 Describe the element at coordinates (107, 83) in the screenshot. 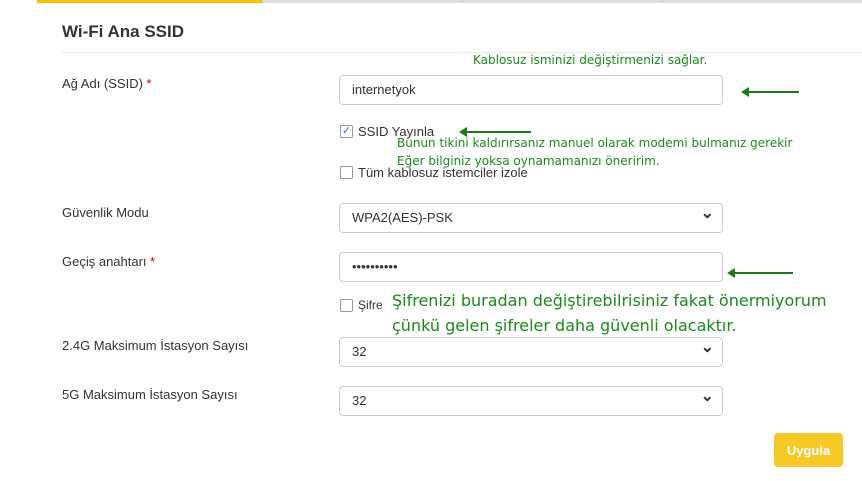

I see `ssid-label: Ağ Adı (SSID) *` at that location.